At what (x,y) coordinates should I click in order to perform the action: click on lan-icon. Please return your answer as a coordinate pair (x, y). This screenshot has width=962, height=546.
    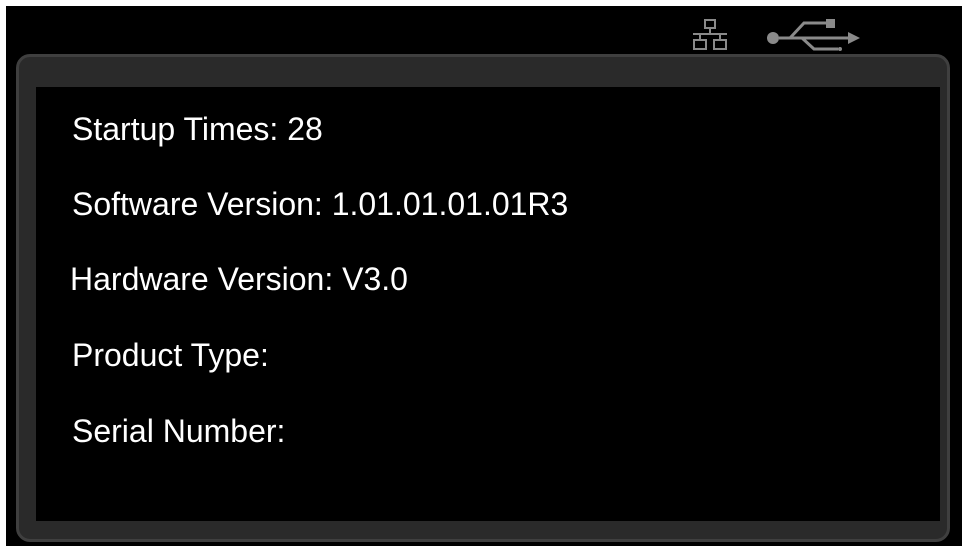
    Looking at the image, I should click on (710, 34).